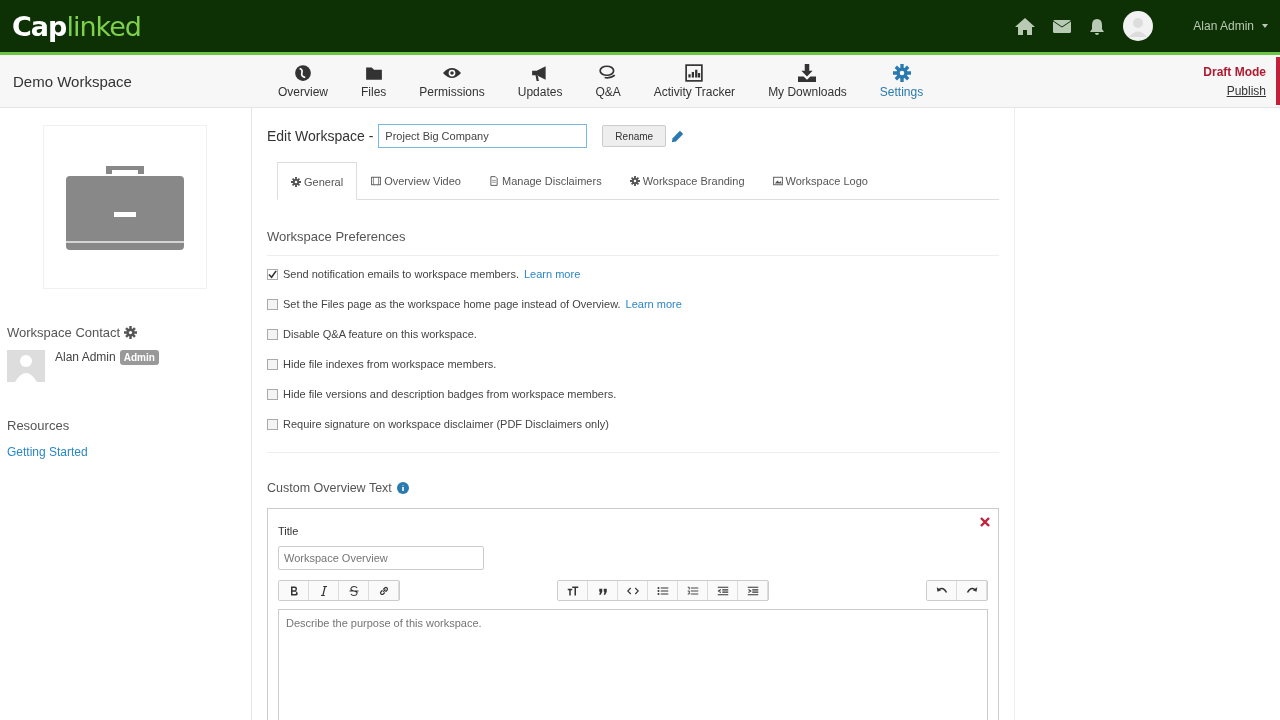  What do you see at coordinates (376, 181) in the screenshot?
I see `film-icon` at bounding box center [376, 181].